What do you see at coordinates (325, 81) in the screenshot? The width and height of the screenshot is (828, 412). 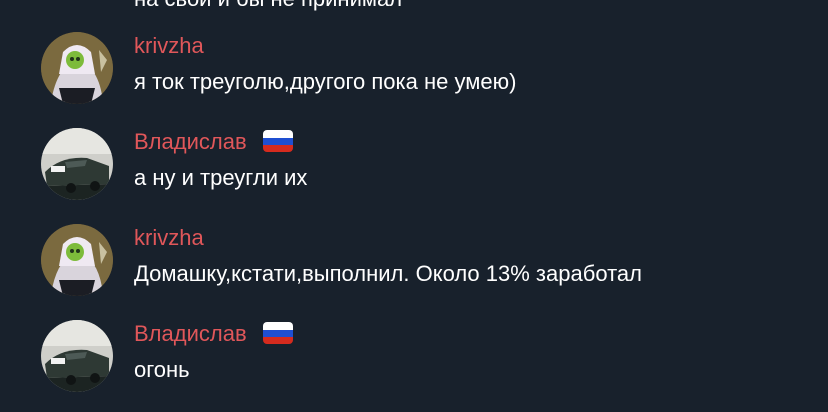 I see `message-text: я ток треуголю,другого пока не умею)` at bounding box center [325, 81].